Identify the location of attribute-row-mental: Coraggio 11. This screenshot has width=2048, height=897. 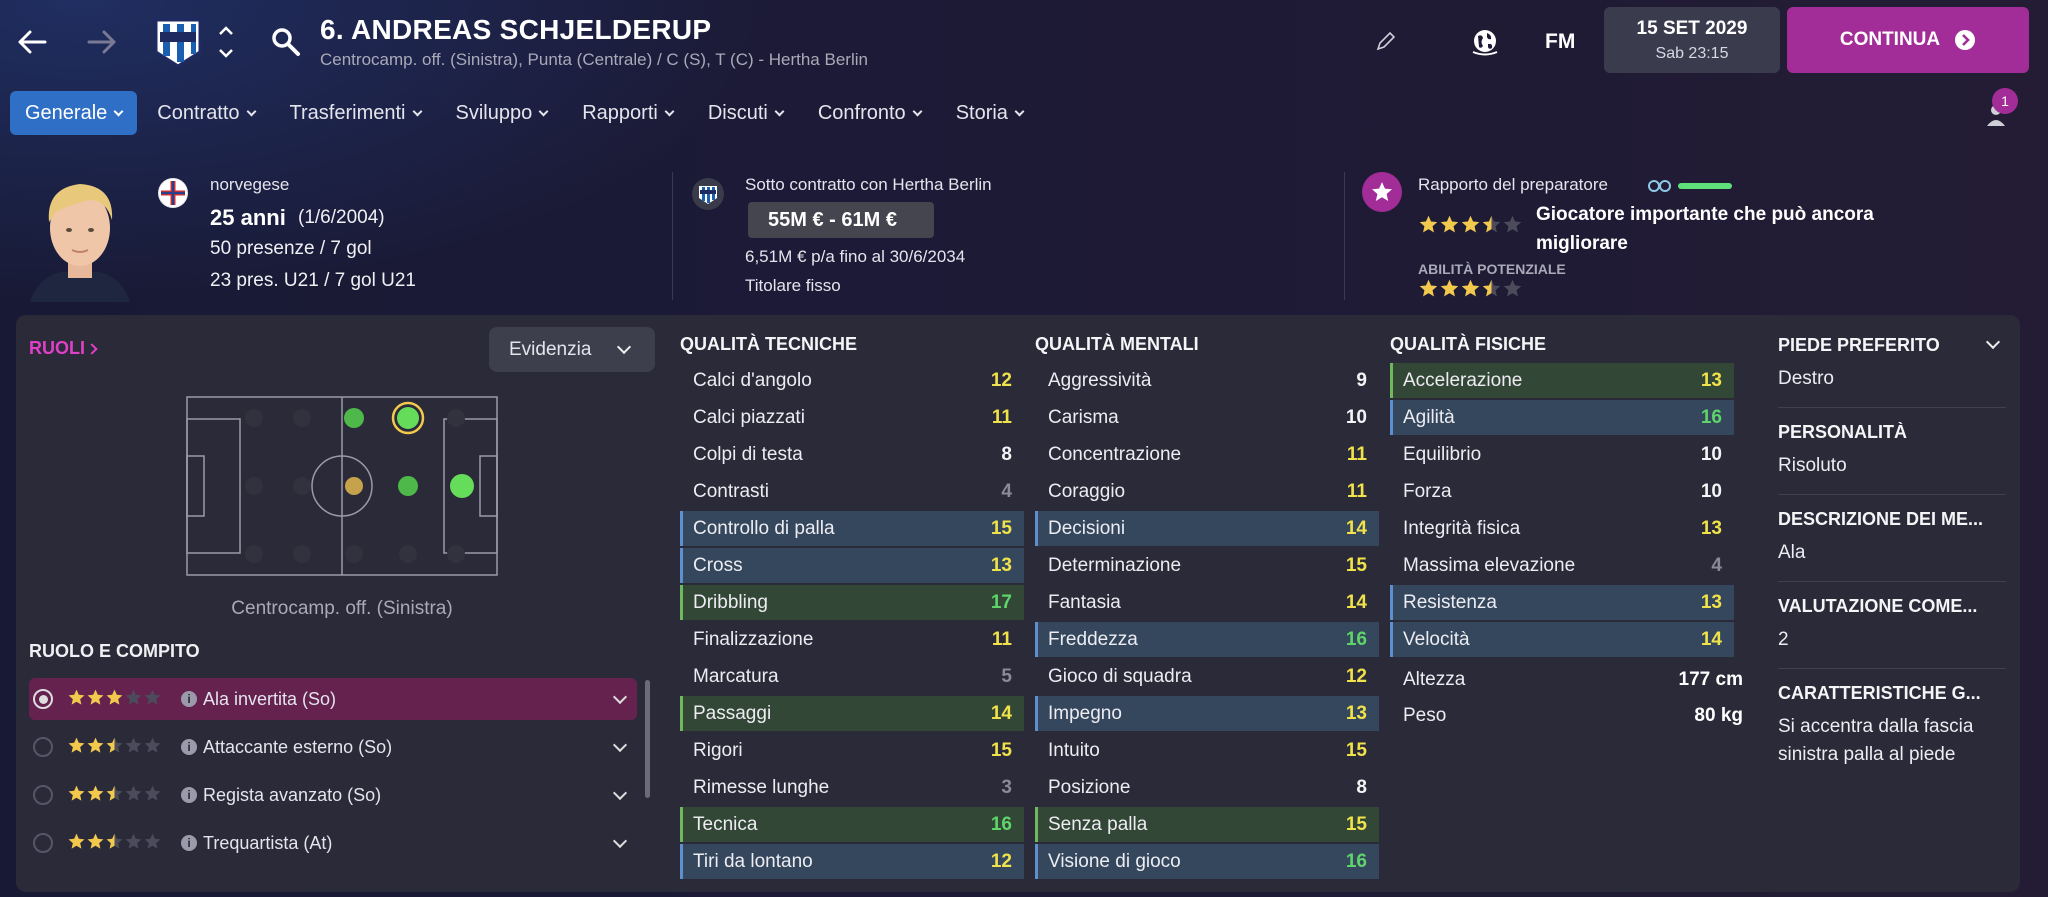
(1207, 491).